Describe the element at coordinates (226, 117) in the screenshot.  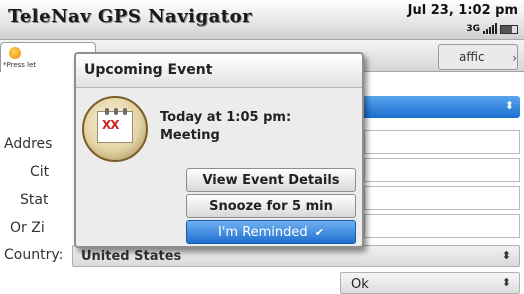
I see `event-time: Today at 1:05 pm:` at that location.